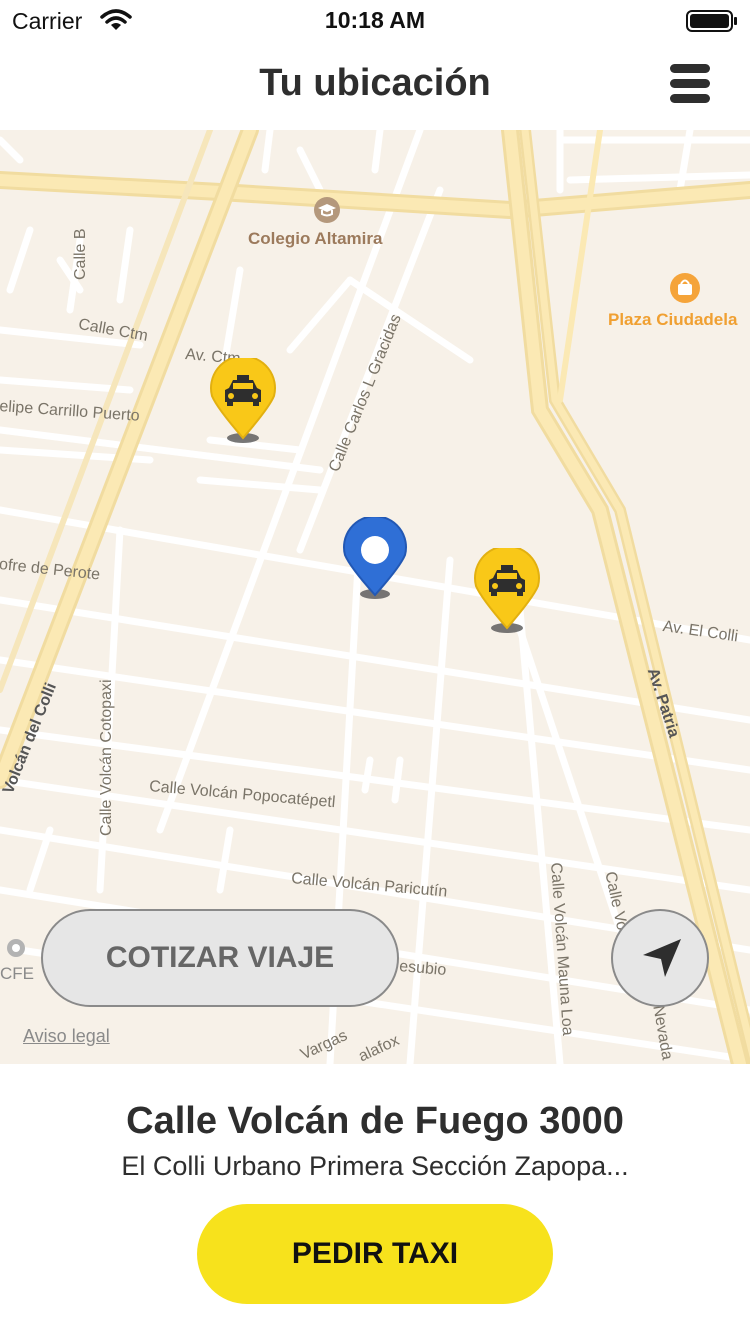 The image size is (750, 1334). I want to click on poi-label-cfe: CFE, so click(17, 973).